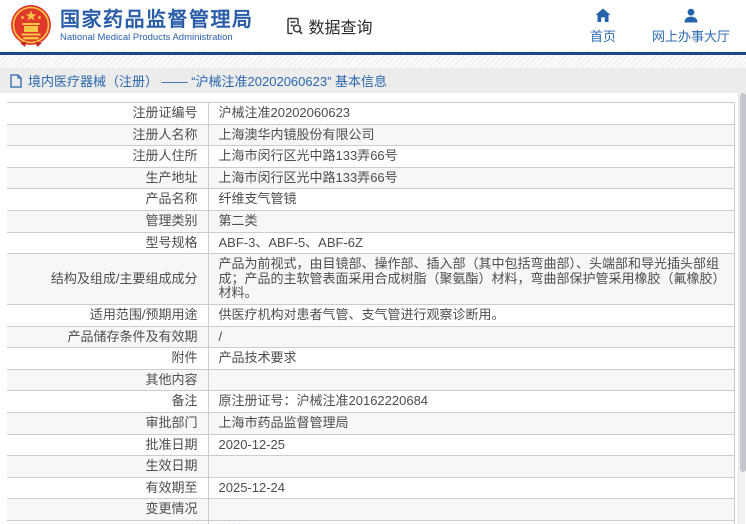  Describe the element at coordinates (31, 26) in the screenshot. I see `national-emblem-icon` at that location.